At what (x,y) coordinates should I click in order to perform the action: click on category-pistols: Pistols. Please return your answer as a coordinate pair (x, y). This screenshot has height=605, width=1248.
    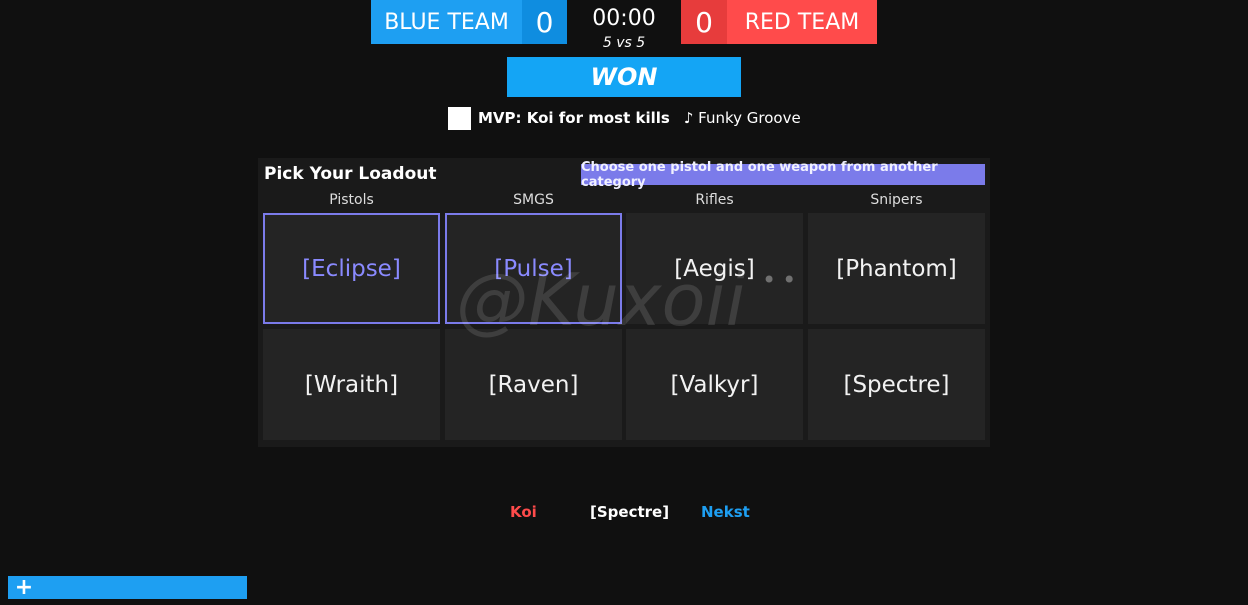
    Looking at the image, I should click on (351, 200).